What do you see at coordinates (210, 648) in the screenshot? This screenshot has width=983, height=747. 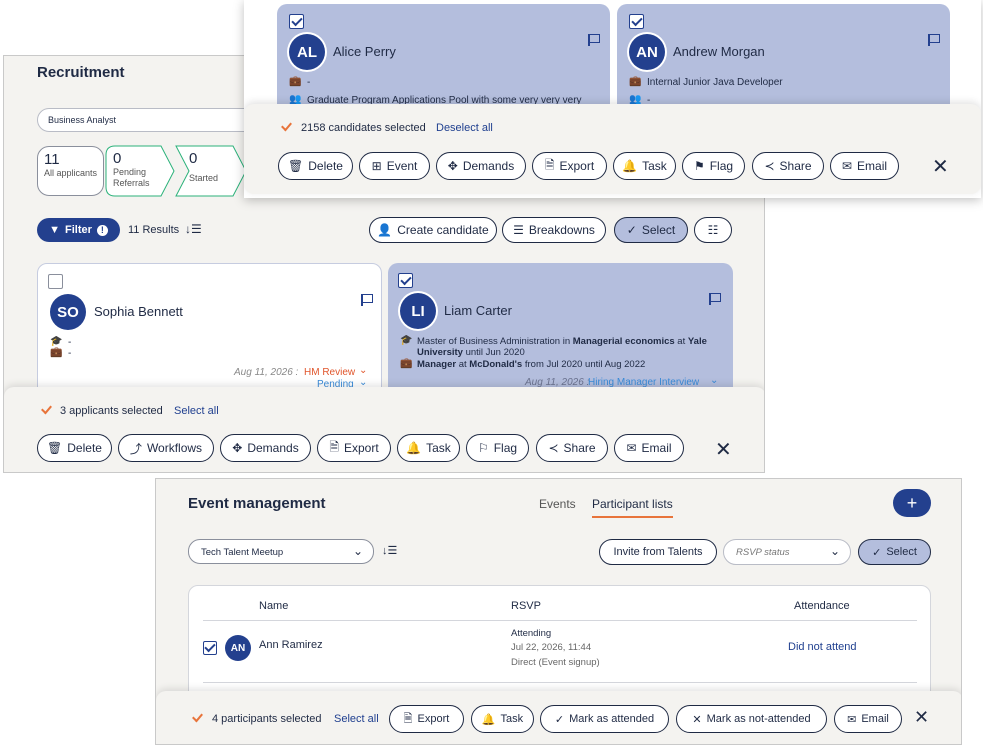 I see `row-checkbox` at bounding box center [210, 648].